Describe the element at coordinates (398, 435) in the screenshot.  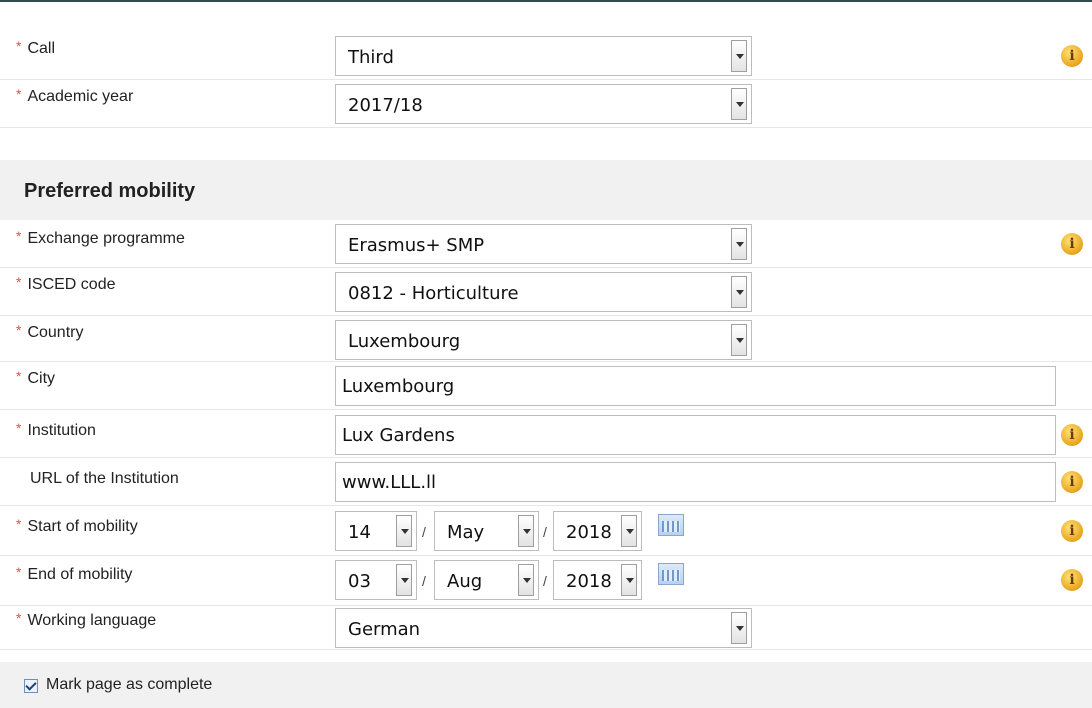
I see `institution-value: Lux Gardens` at that location.